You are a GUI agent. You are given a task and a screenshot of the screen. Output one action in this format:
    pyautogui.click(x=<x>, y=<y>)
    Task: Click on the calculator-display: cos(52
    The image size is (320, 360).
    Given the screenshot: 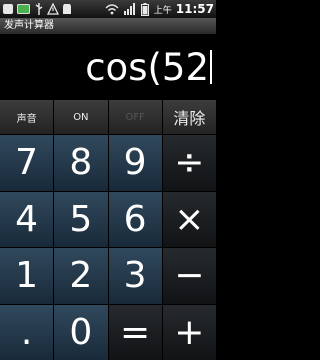 What is the action you would take?
    pyautogui.click(x=108, y=67)
    